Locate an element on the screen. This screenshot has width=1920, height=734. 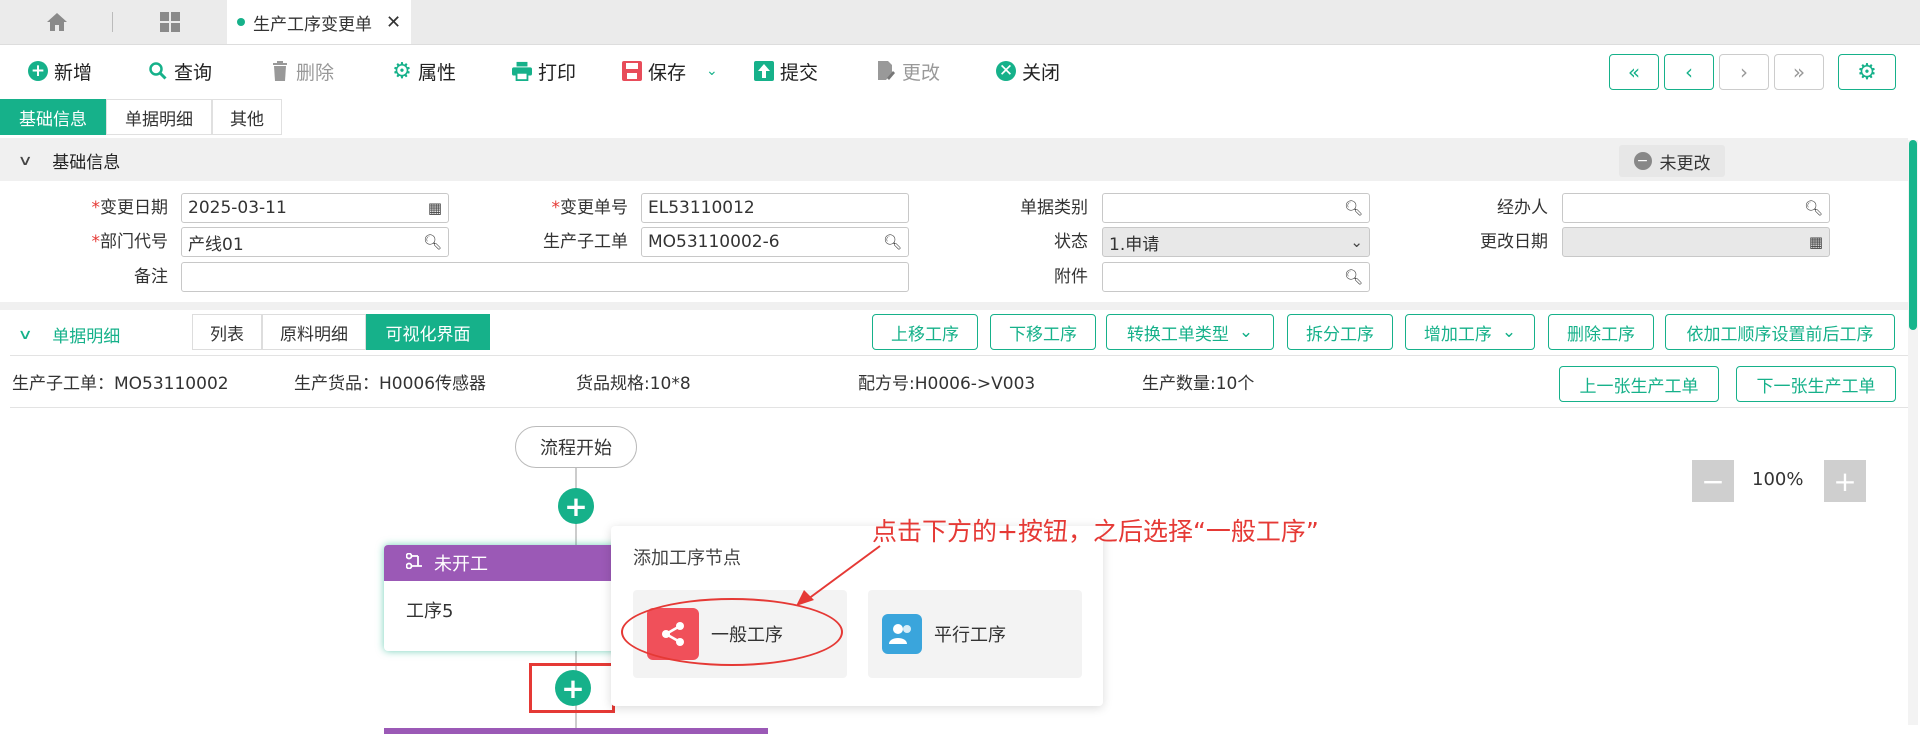
view-tab-visual: 可视化界面 is located at coordinates (428, 332).